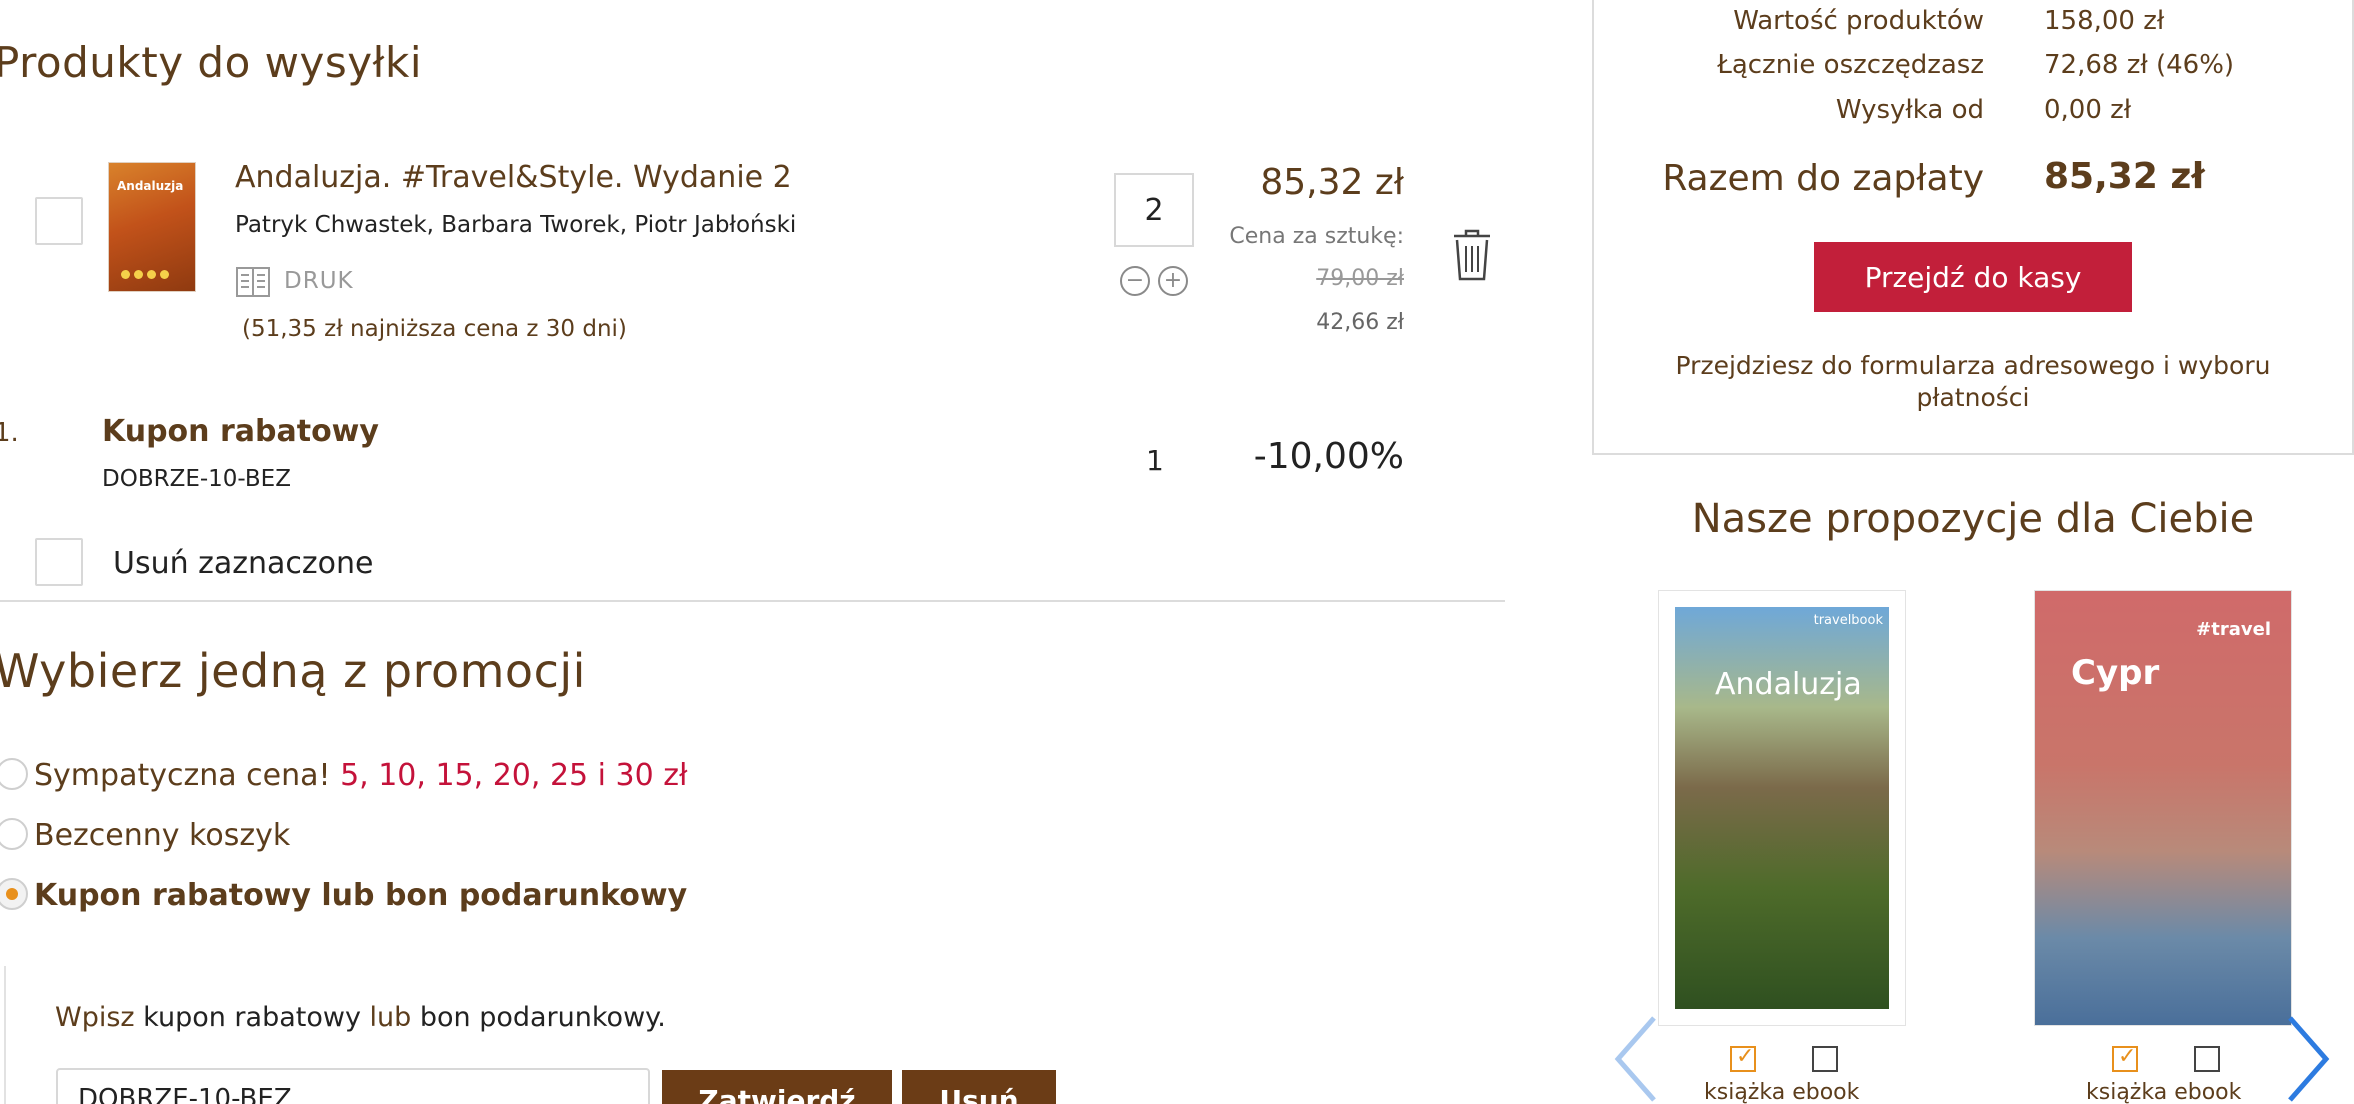 Image resolution: width=2354 pixels, height=1104 pixels. What do you see at coordinates (14, 774) in the screenshot?
I see `promo-radio-sympatyczna` at bounding box center [14, 774].